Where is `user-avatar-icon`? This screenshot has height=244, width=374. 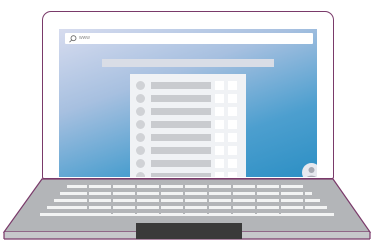
user-avatar-icon is located at coordinates (309, 170).